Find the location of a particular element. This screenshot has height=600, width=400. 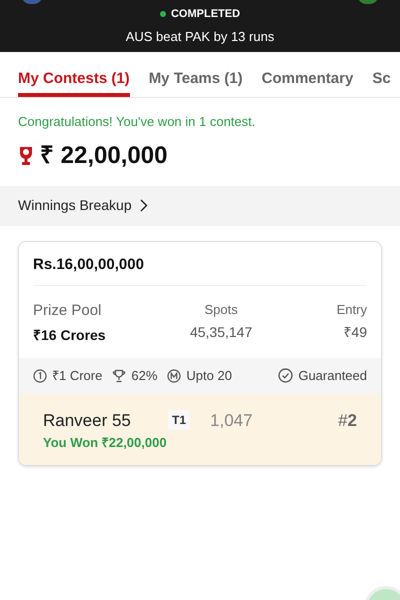

check-circle-icon is located at coordinates (286, 375).